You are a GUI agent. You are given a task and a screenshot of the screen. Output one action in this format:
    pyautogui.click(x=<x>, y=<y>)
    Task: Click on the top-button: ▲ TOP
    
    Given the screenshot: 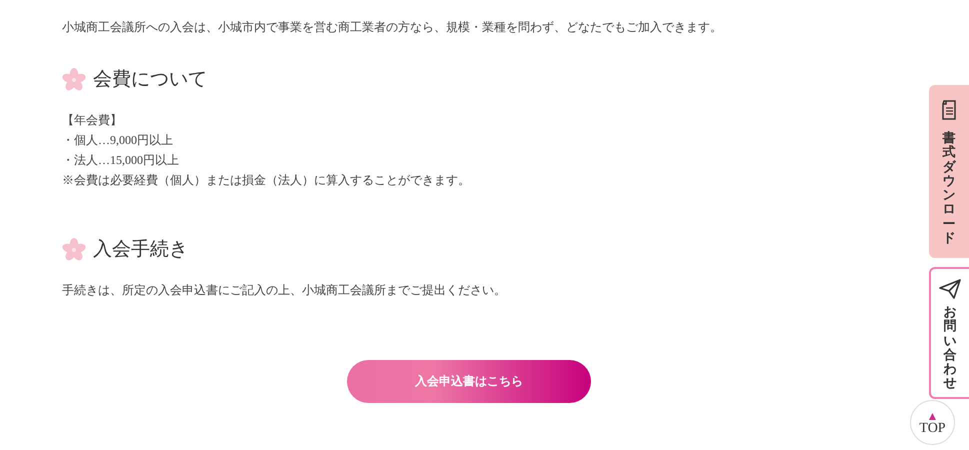 What is the action you would take?
    pyautogui.click(x=932, y=422)
    